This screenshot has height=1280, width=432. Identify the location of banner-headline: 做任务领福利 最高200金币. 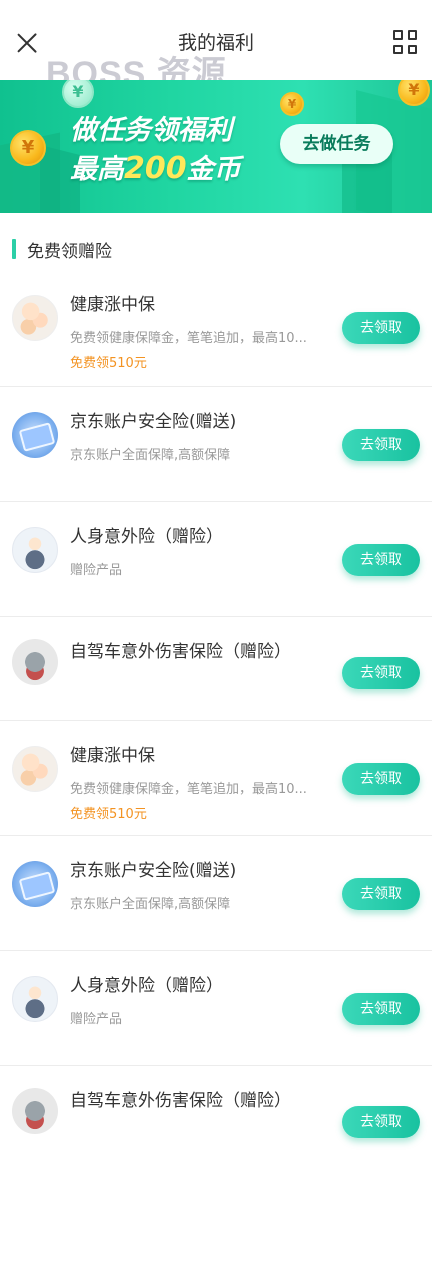
(155, 150).